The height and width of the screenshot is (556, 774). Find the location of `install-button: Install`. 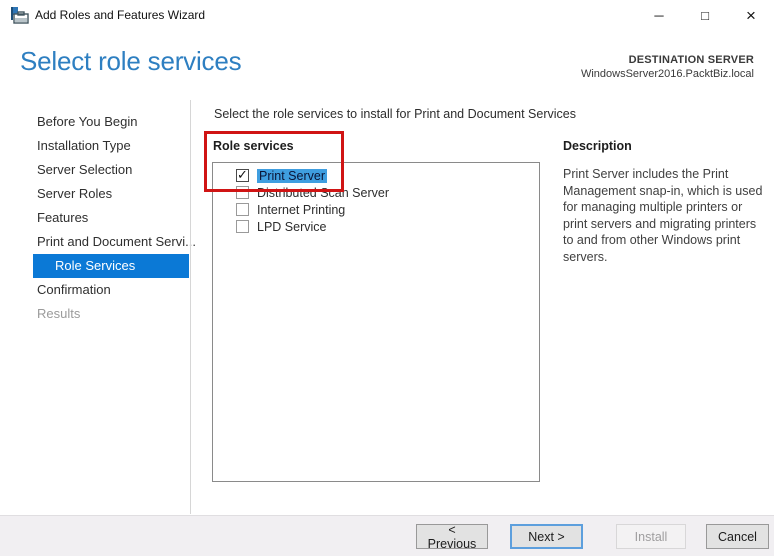

install-button: Install is located at coordinates (651, 536).